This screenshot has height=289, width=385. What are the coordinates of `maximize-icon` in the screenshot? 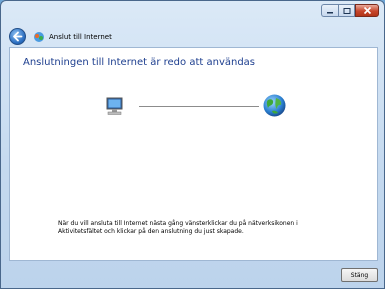 It's located at (346, 10).